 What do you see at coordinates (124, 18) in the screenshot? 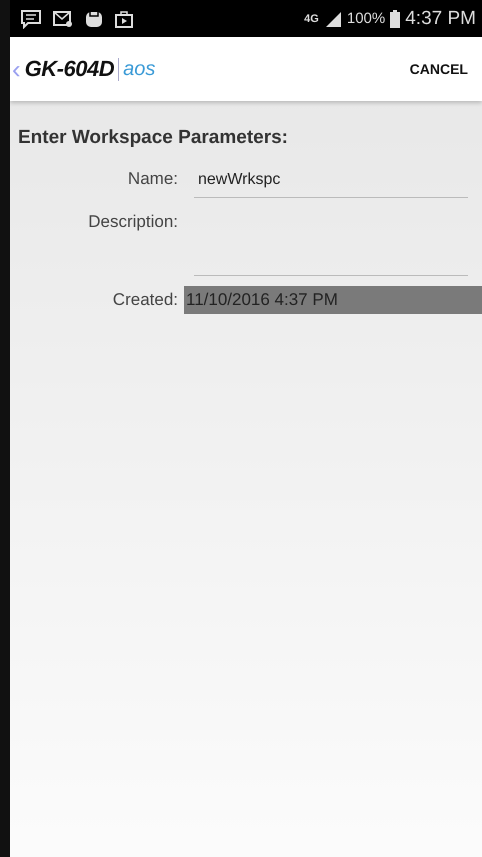
I see `play-icon` at bounding box center [124, 18].